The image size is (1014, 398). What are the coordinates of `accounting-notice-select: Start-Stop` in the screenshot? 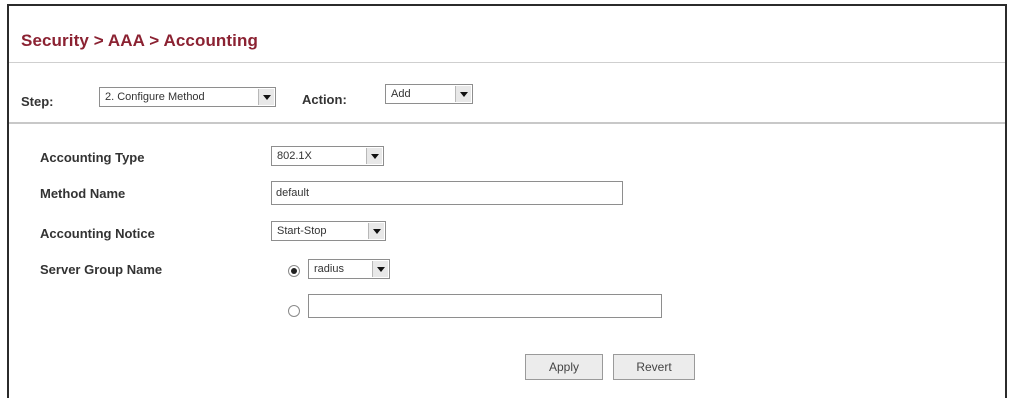 It's located at (328, 231).